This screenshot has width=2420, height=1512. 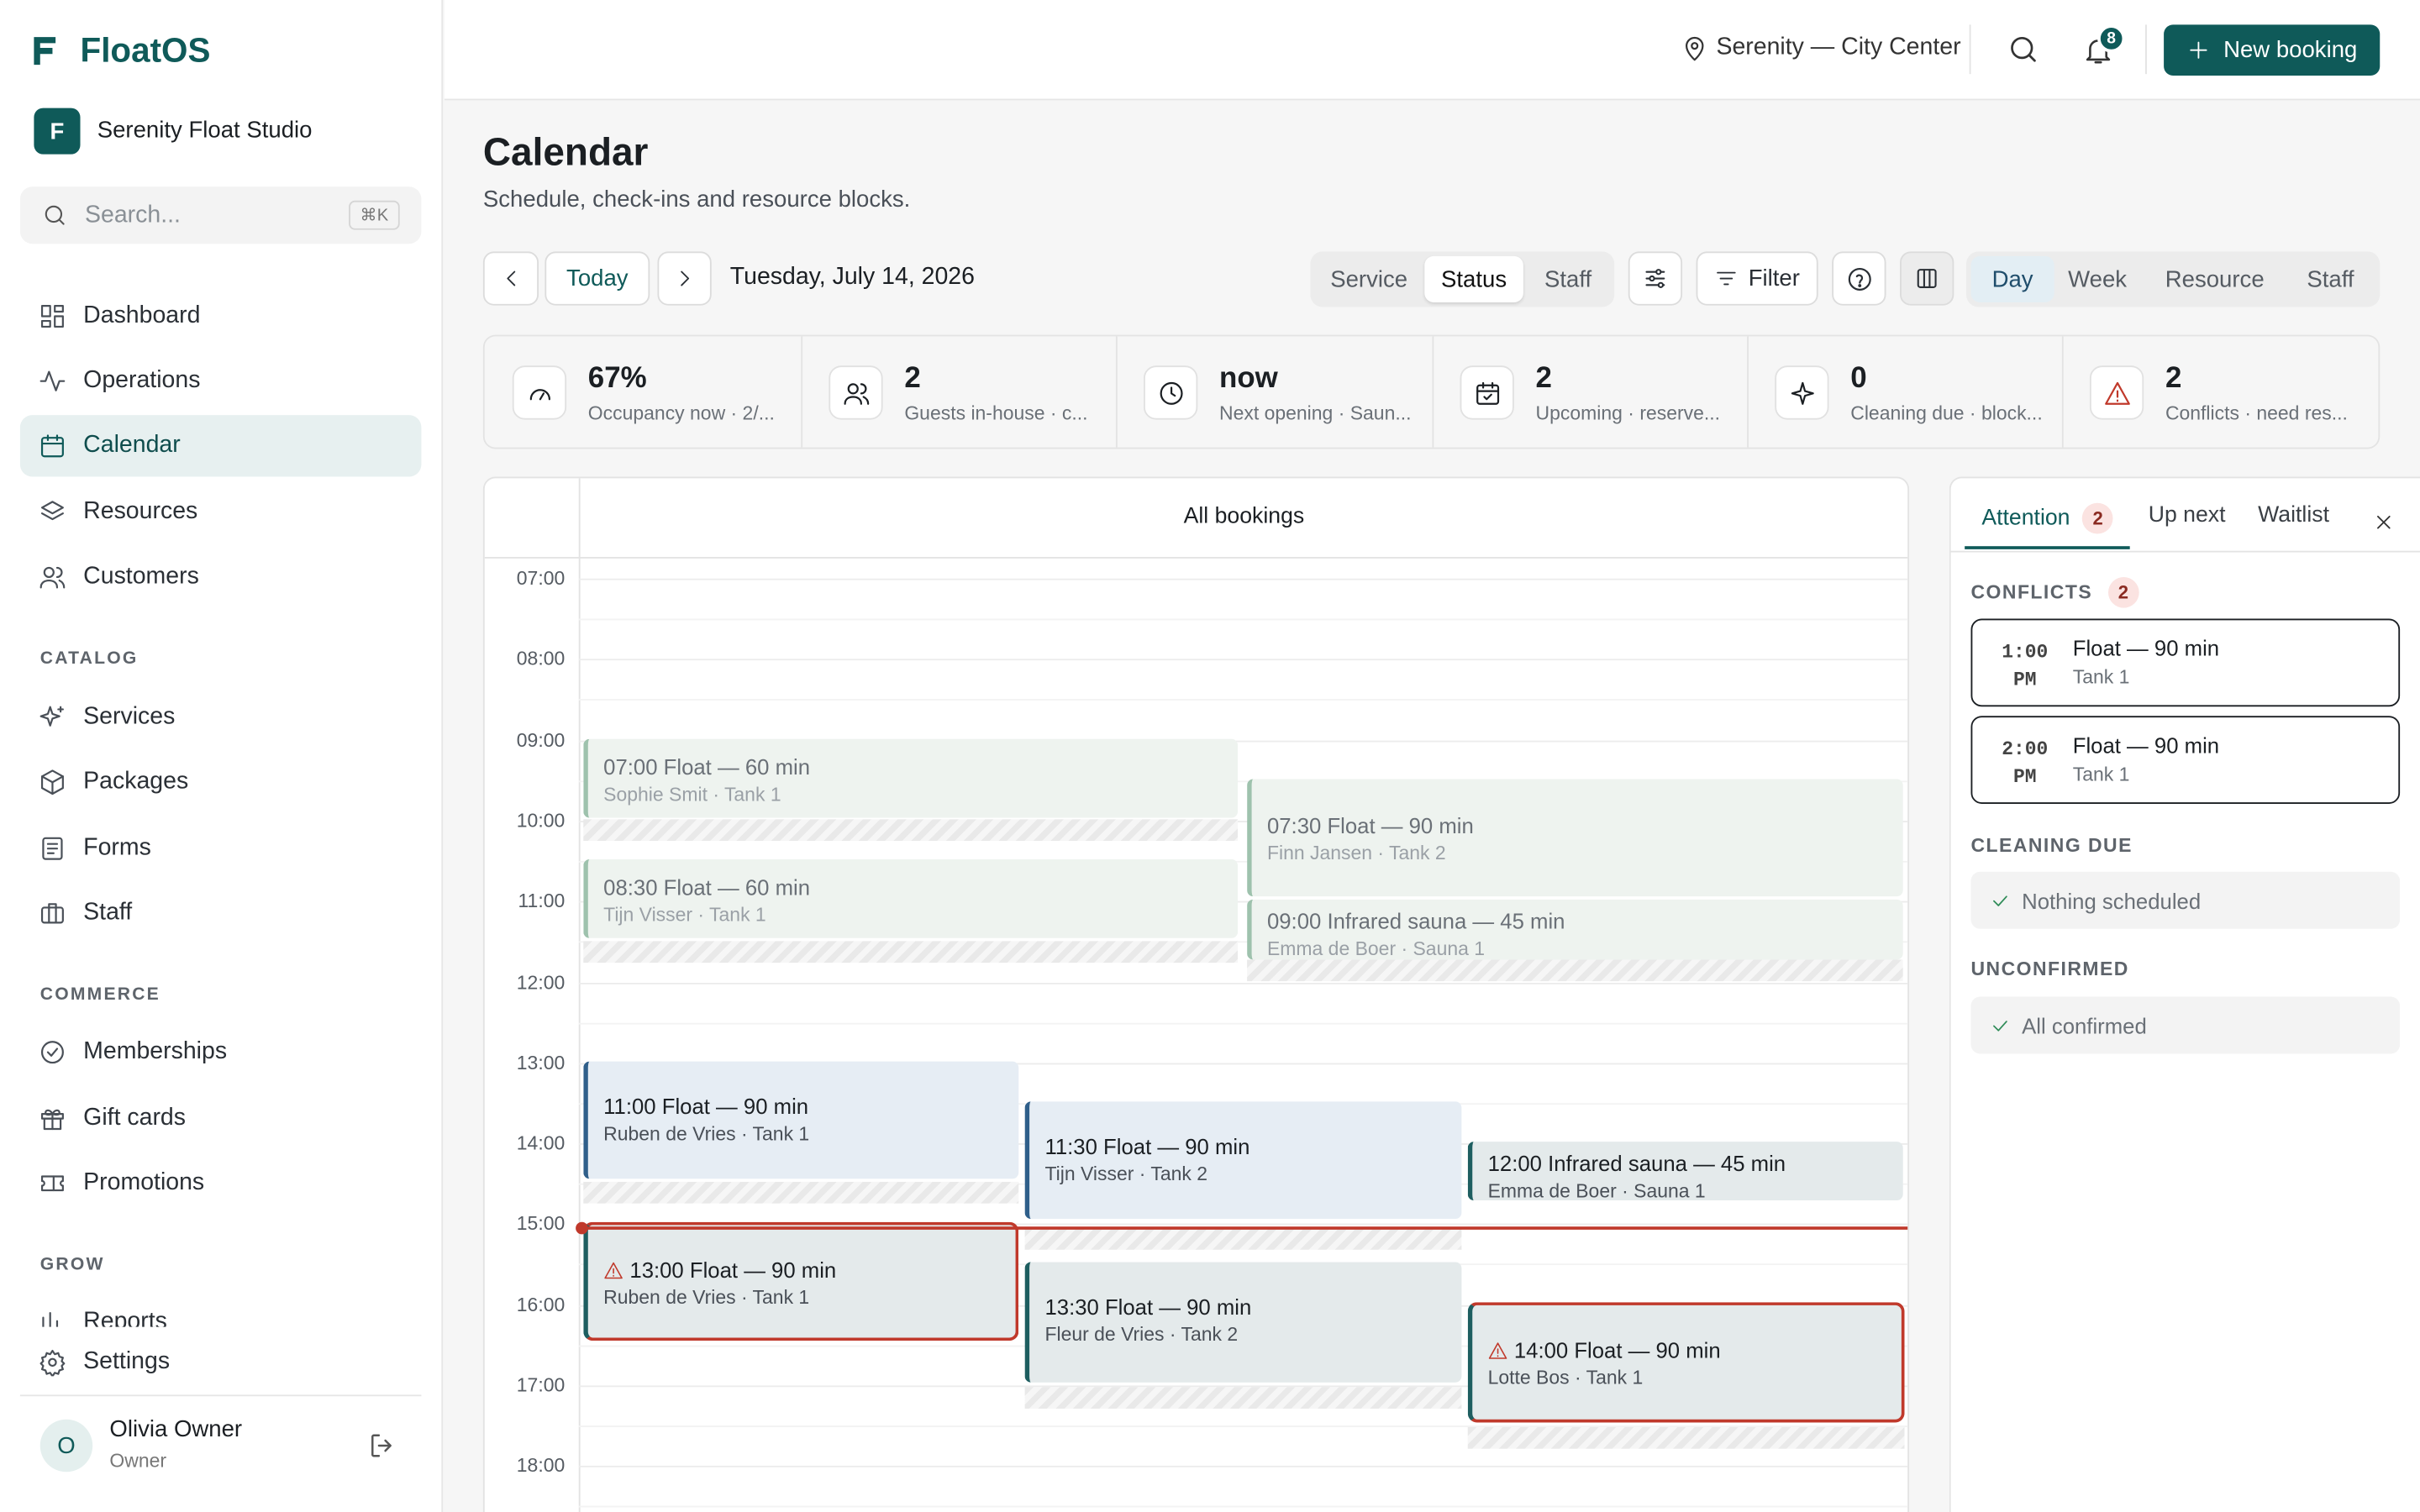 What do you see at coordinates (2032, 592) in the screenshot?
I see `section-title: CONFLICTS` at bounding box center [2032, 592].